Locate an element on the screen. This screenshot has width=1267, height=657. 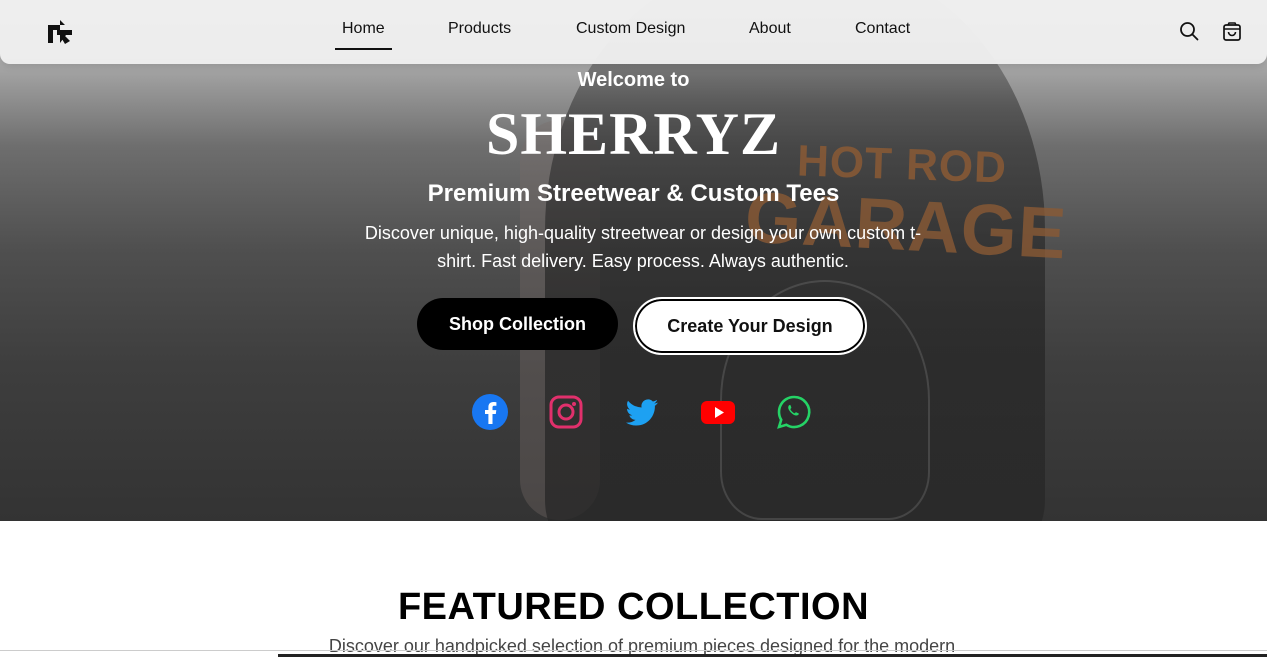
search-icon is located at coordinates (1189, 31).